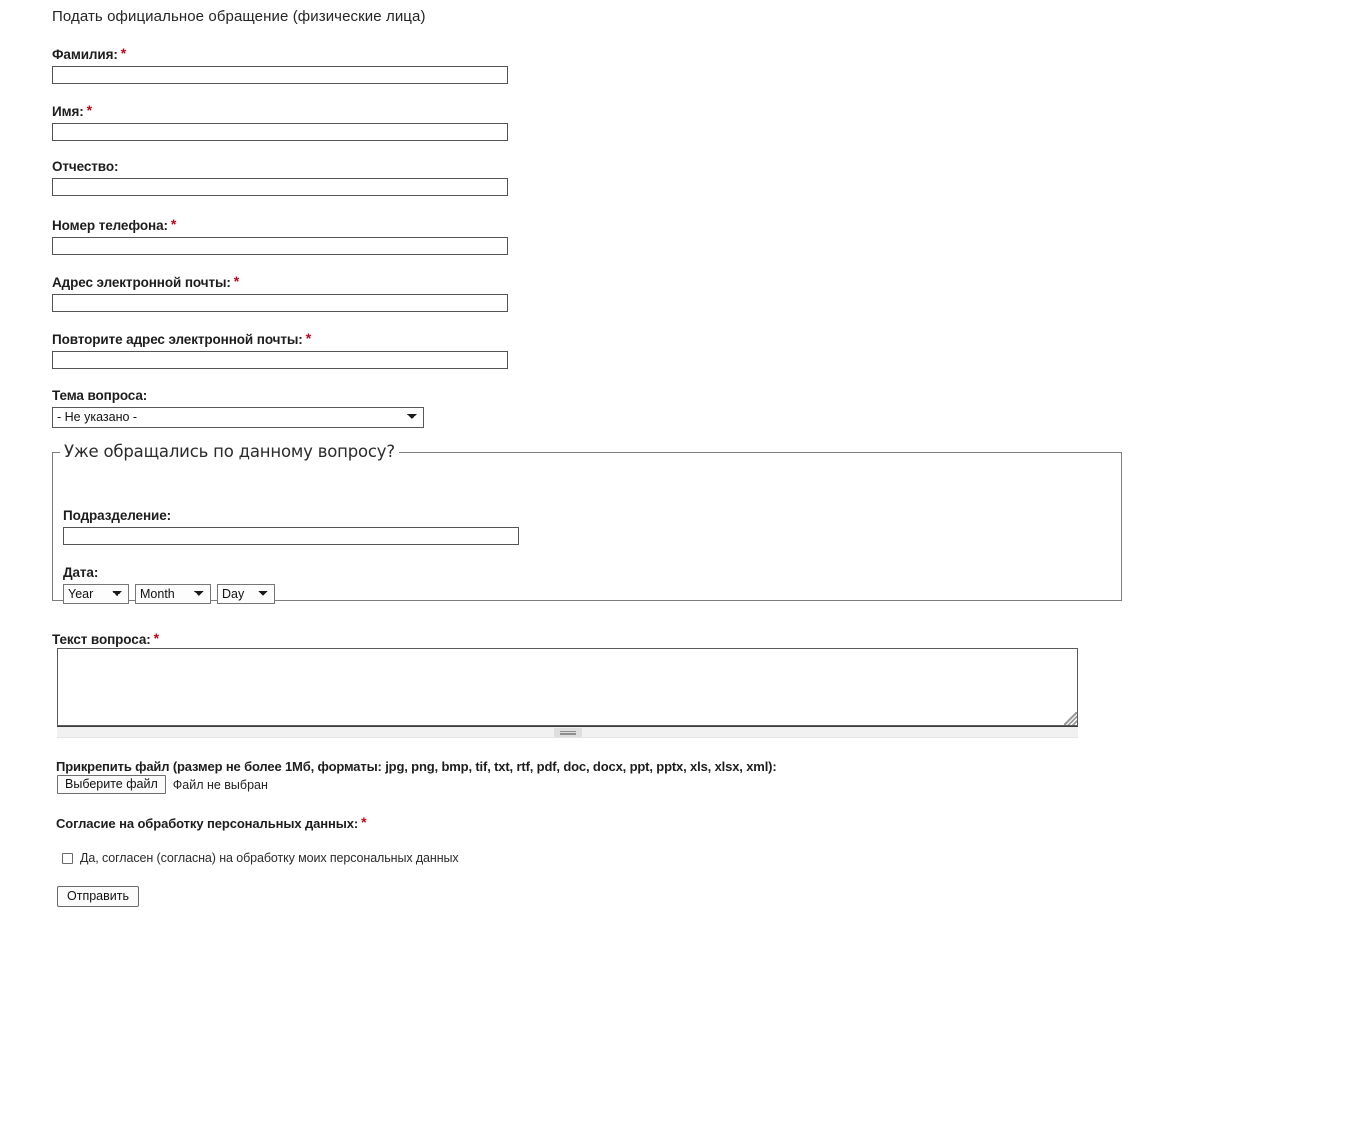 The height and width of the screenshot is (1123, 1353). What do you see at coordinates (173, 594) in the screenshot?
I see `date-month-select: Month` at bounding box center [173, 594].